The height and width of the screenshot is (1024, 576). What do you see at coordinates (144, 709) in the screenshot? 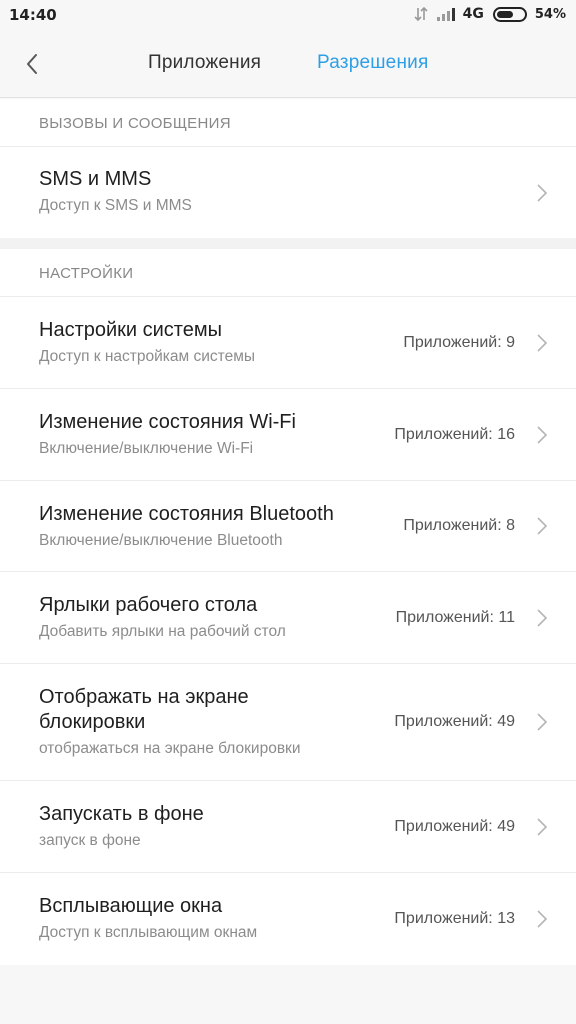
I see `item-title: Отображать на экране блокировки` at bounding box center [144, 709].